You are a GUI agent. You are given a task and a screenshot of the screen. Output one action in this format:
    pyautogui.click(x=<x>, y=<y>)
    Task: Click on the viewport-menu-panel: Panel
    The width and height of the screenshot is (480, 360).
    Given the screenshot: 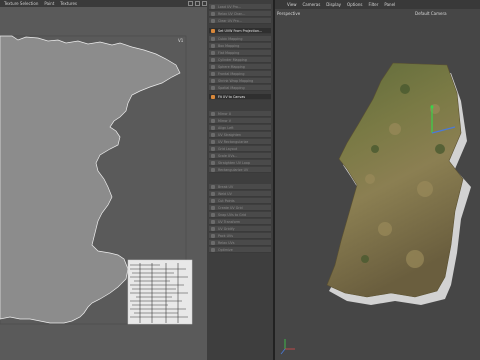 What is the action you would take?
    pyautogui.click(x=389, y=4)
    